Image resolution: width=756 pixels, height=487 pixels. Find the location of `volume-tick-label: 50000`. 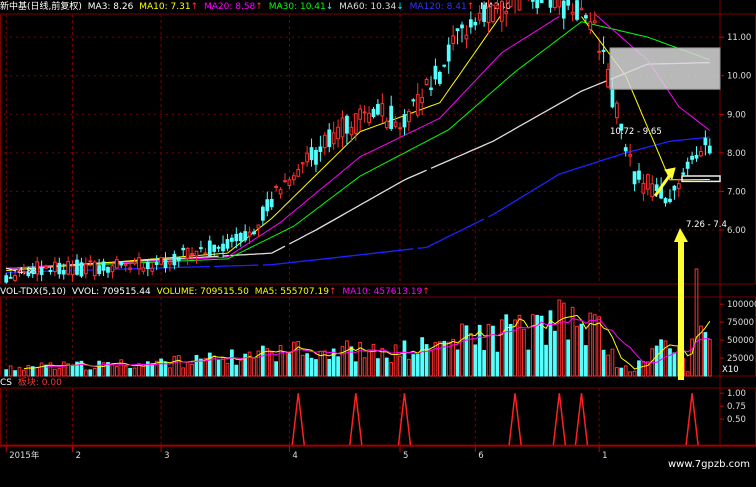

volume-tick-label: 50000 is located at coordinates (740, 341).